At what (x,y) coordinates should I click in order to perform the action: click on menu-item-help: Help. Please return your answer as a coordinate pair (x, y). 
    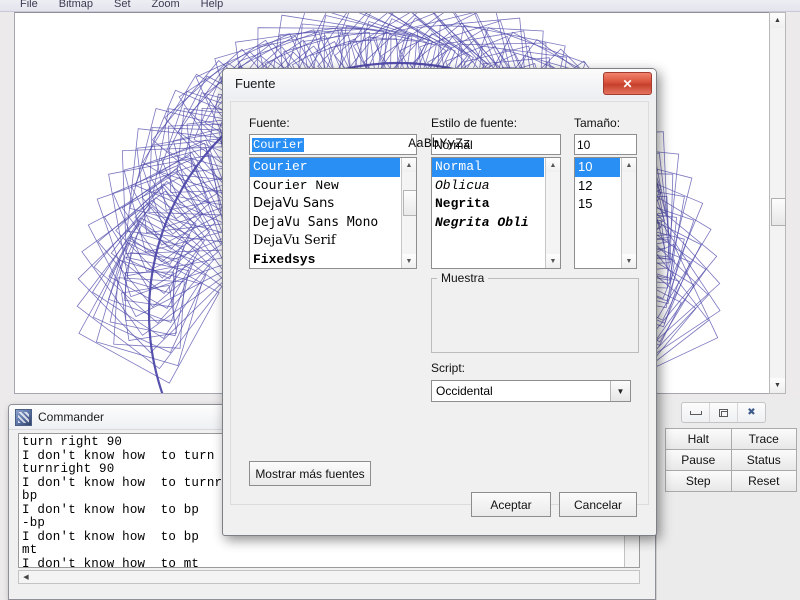
    Looking at the image, I should click on (218, 5).